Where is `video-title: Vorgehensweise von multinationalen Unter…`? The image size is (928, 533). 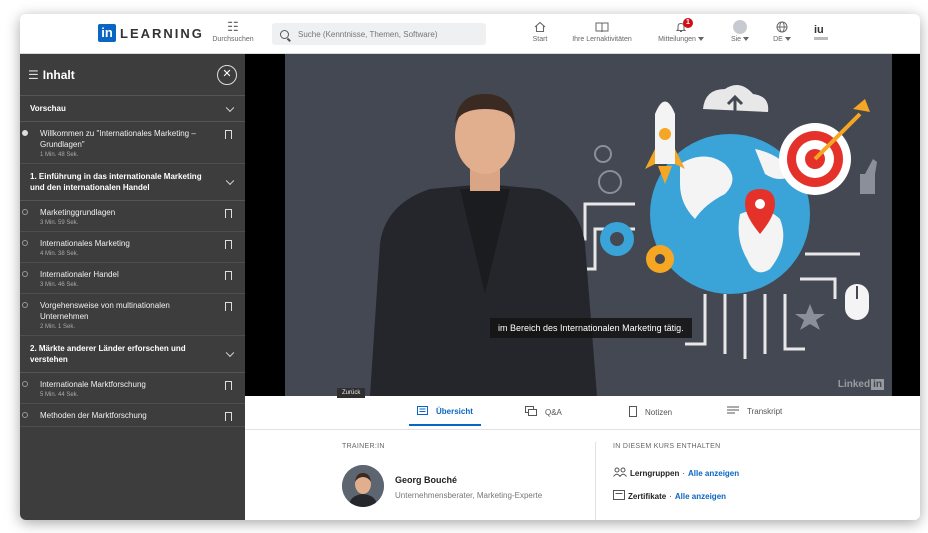 video-title: Vorgehensweise von multinationalen Unter… is located at coordinates (105, 311).